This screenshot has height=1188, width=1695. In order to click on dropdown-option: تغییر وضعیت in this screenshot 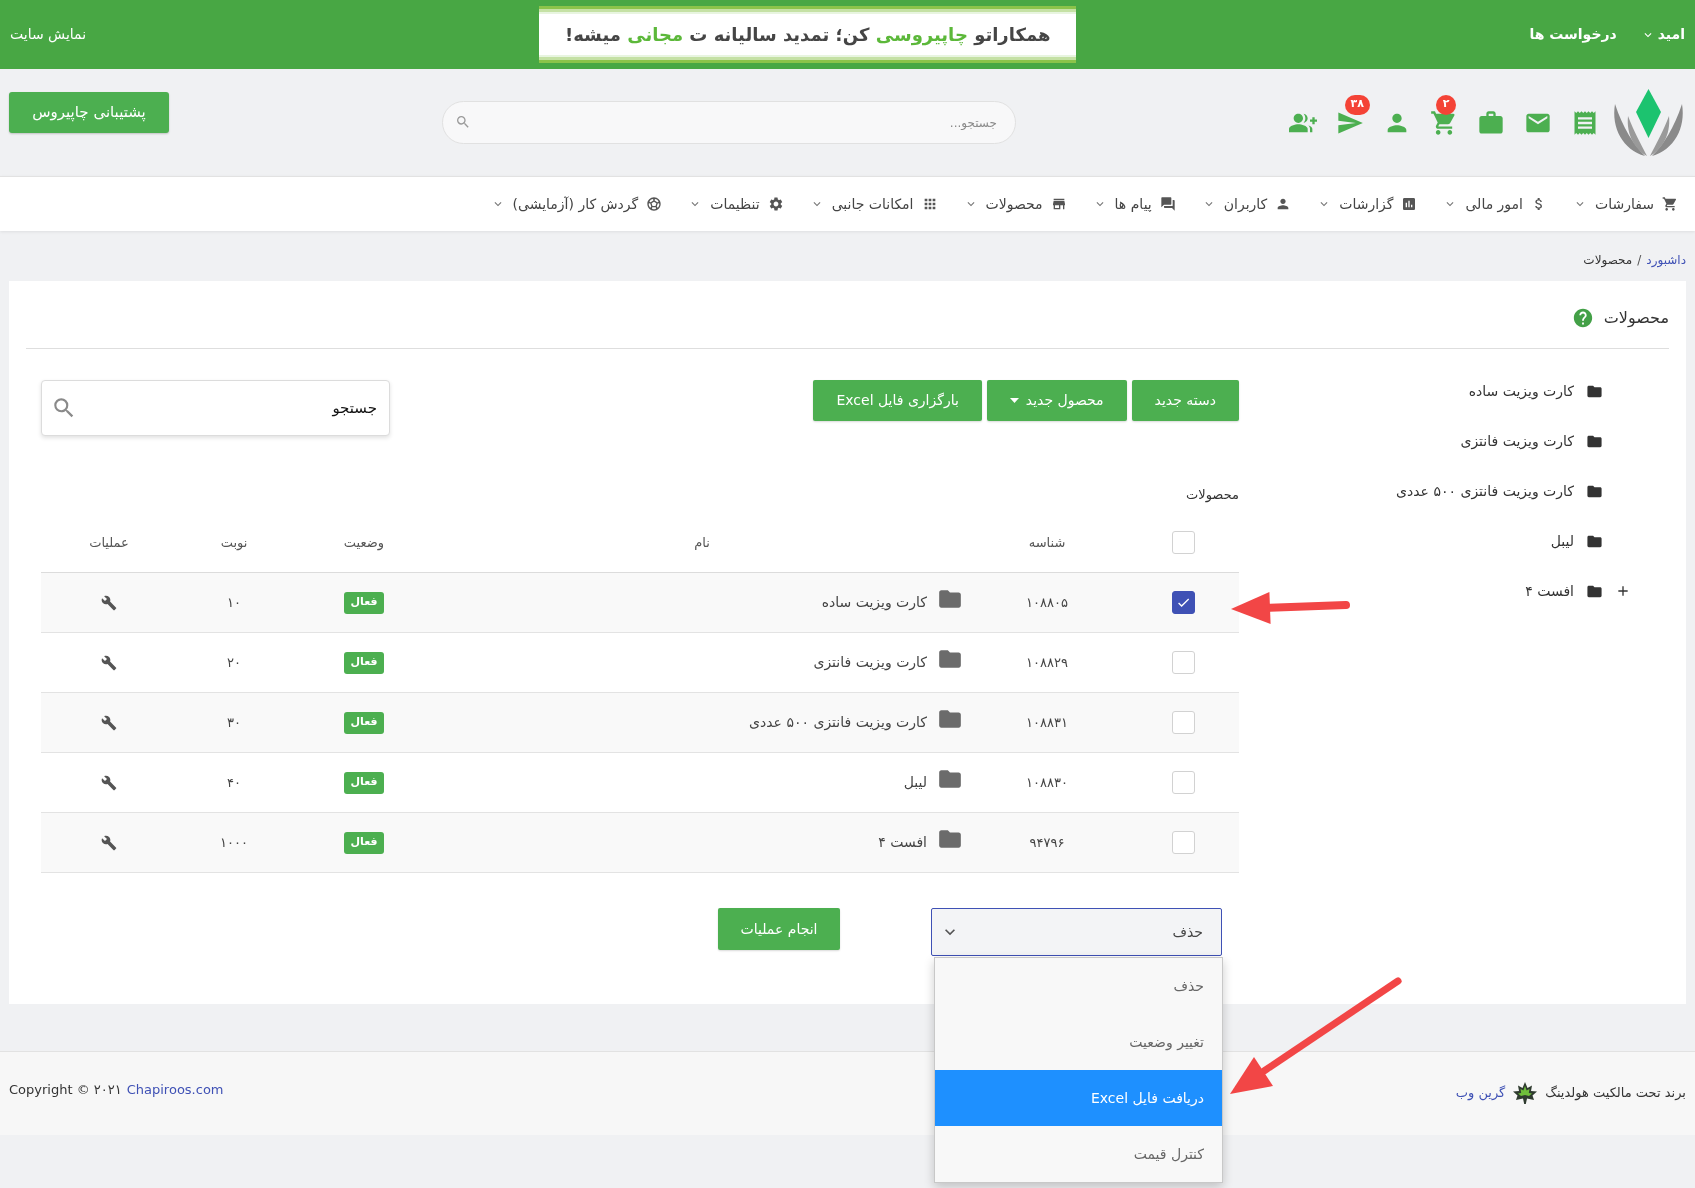, I will do `click(1078, 1042)`.